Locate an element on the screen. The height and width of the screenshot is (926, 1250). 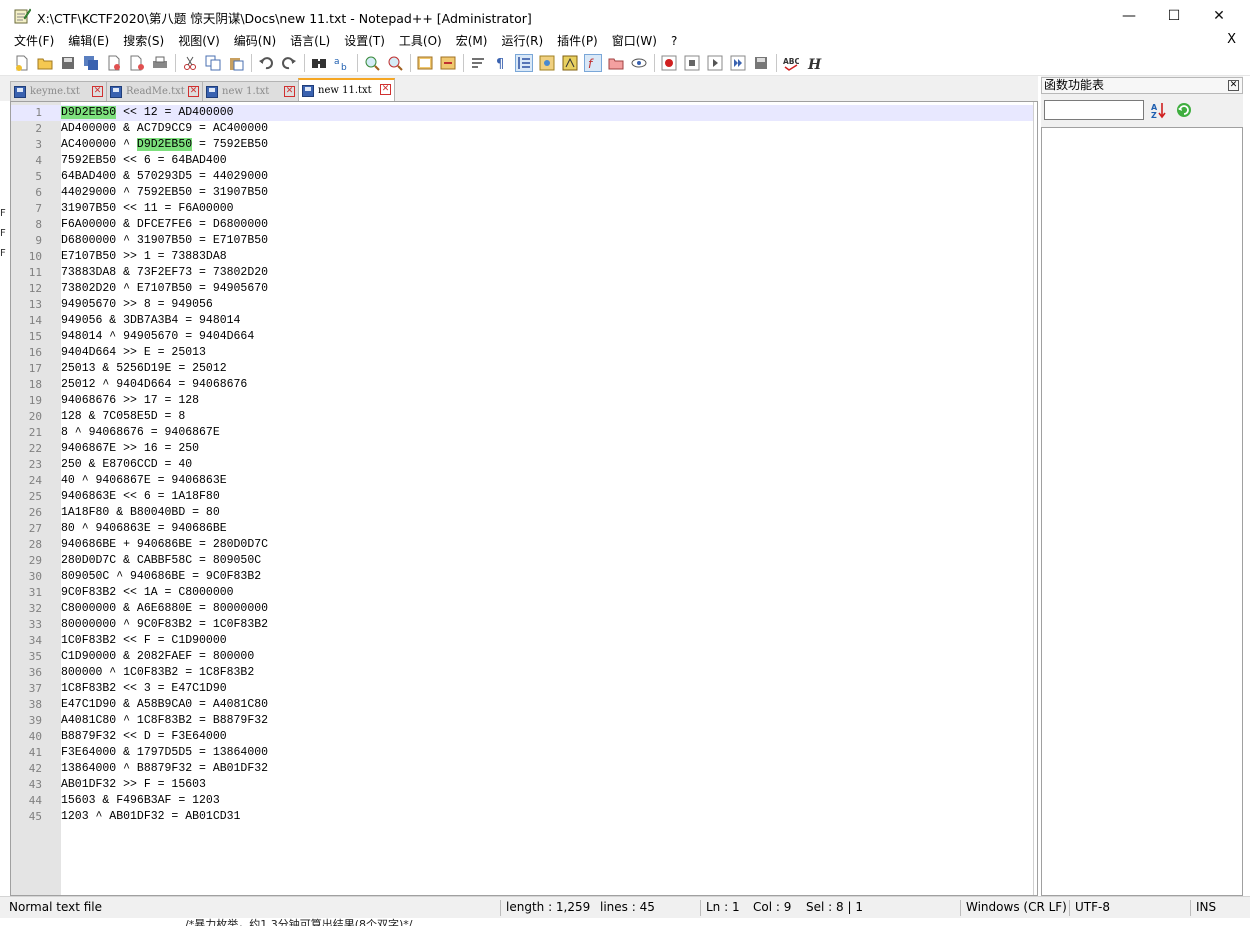
copy-icon is located at coordinates (213, 63).